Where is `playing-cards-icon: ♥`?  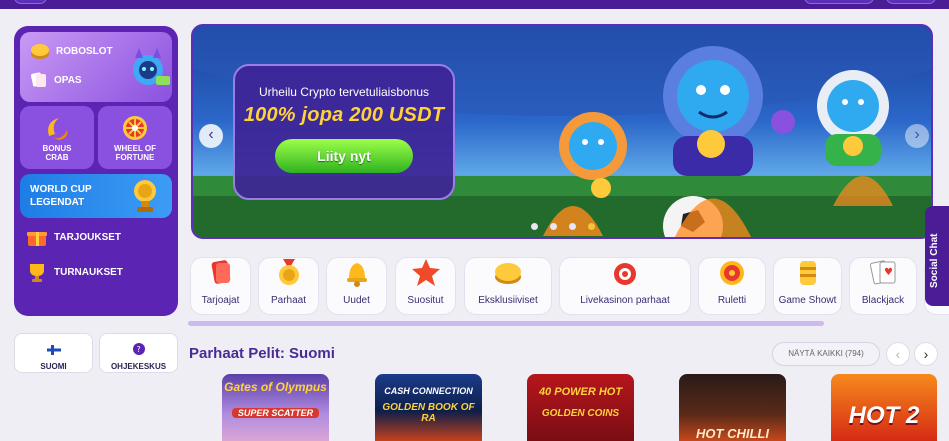
playing-cards-icon: ♥ is located at coordinates (883, 274).